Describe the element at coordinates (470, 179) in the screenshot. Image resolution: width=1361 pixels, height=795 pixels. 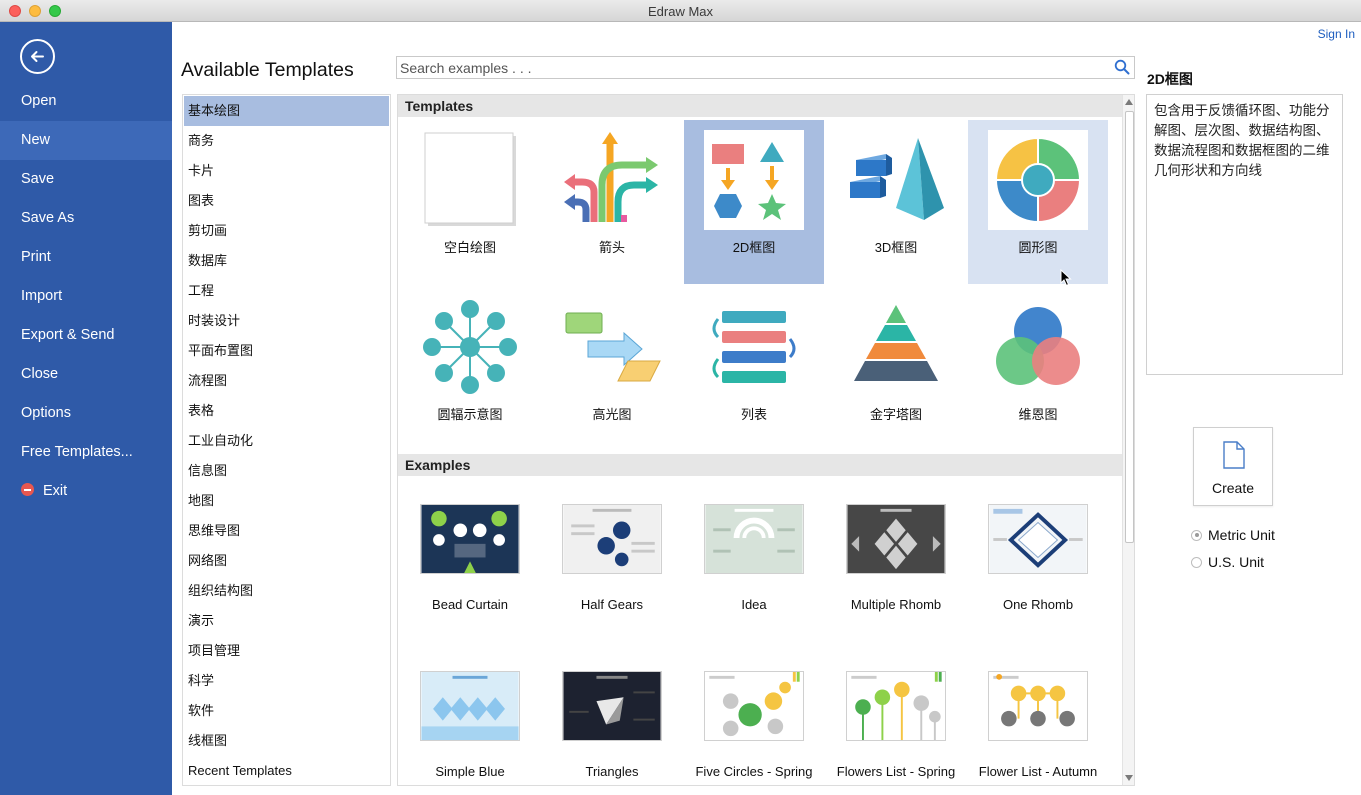
I see `blank-page-icon` at that location.